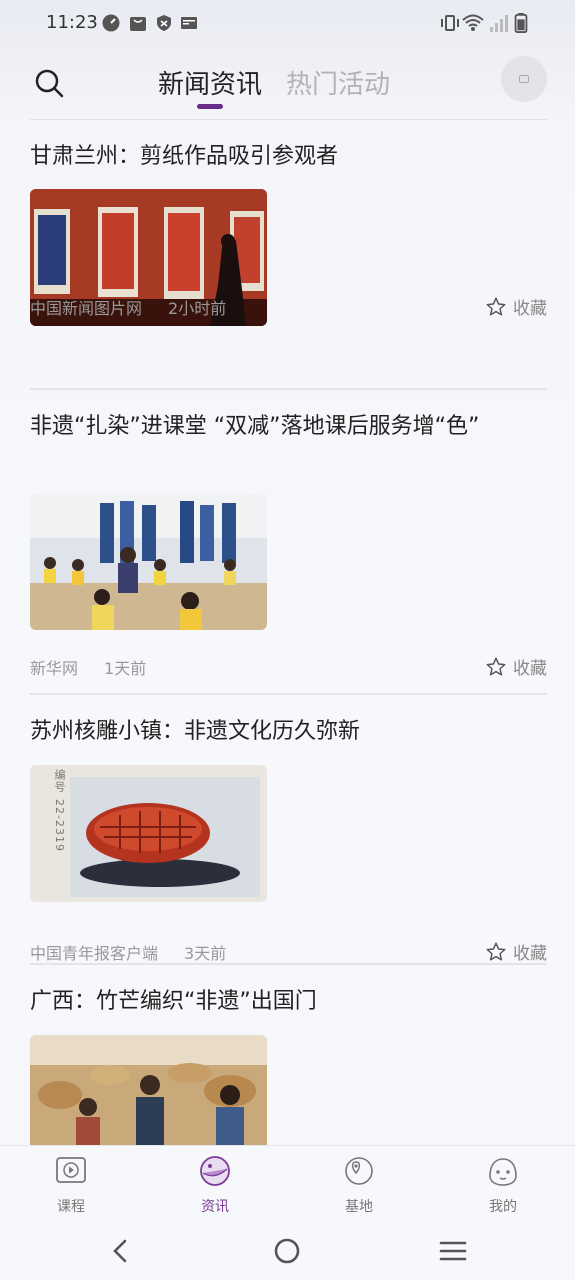 The width and height of the screenshot is (575, 1280). What do you see at coordinates (359, 1207) in the screenshot?
I see `nav-label: 基地` at bounding box center [359, 1207].